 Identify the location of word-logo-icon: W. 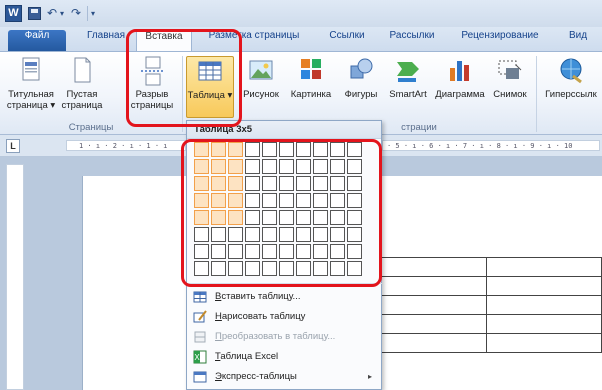
(13, 13).